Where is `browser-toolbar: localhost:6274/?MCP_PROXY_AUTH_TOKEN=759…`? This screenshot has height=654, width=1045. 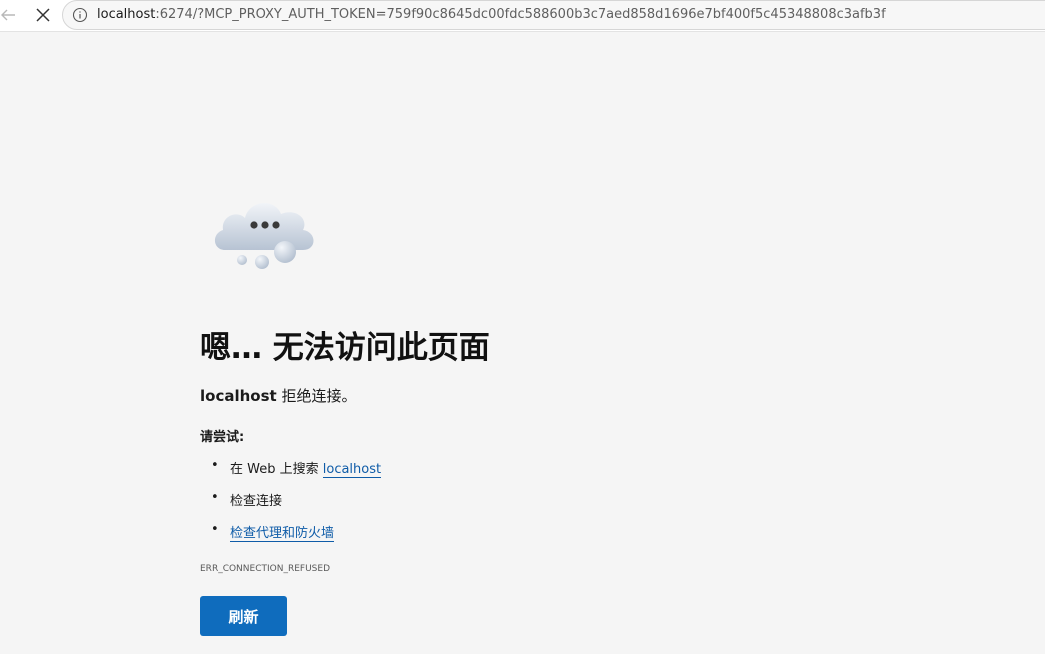 browser-toolbar: localhost:6274/?MCP_PROXY_AUTH_TOKEN=759… is located at coordinates (522, 16).